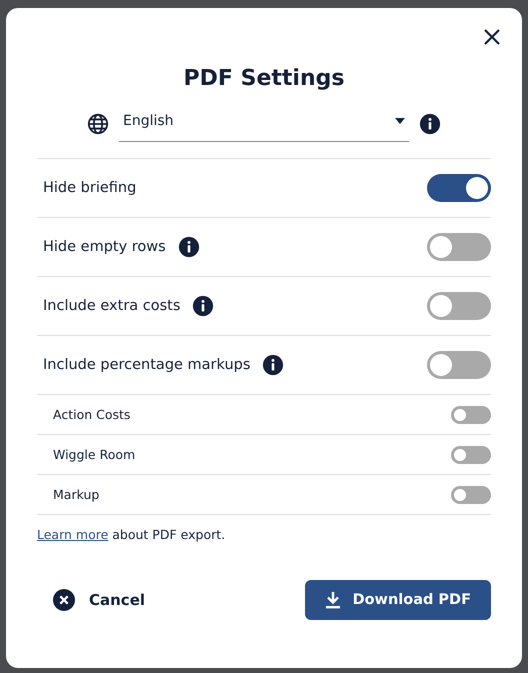  Describe the element at coordinates (64, 600) in the screenshot. I see `close-circle-icon` at that location.